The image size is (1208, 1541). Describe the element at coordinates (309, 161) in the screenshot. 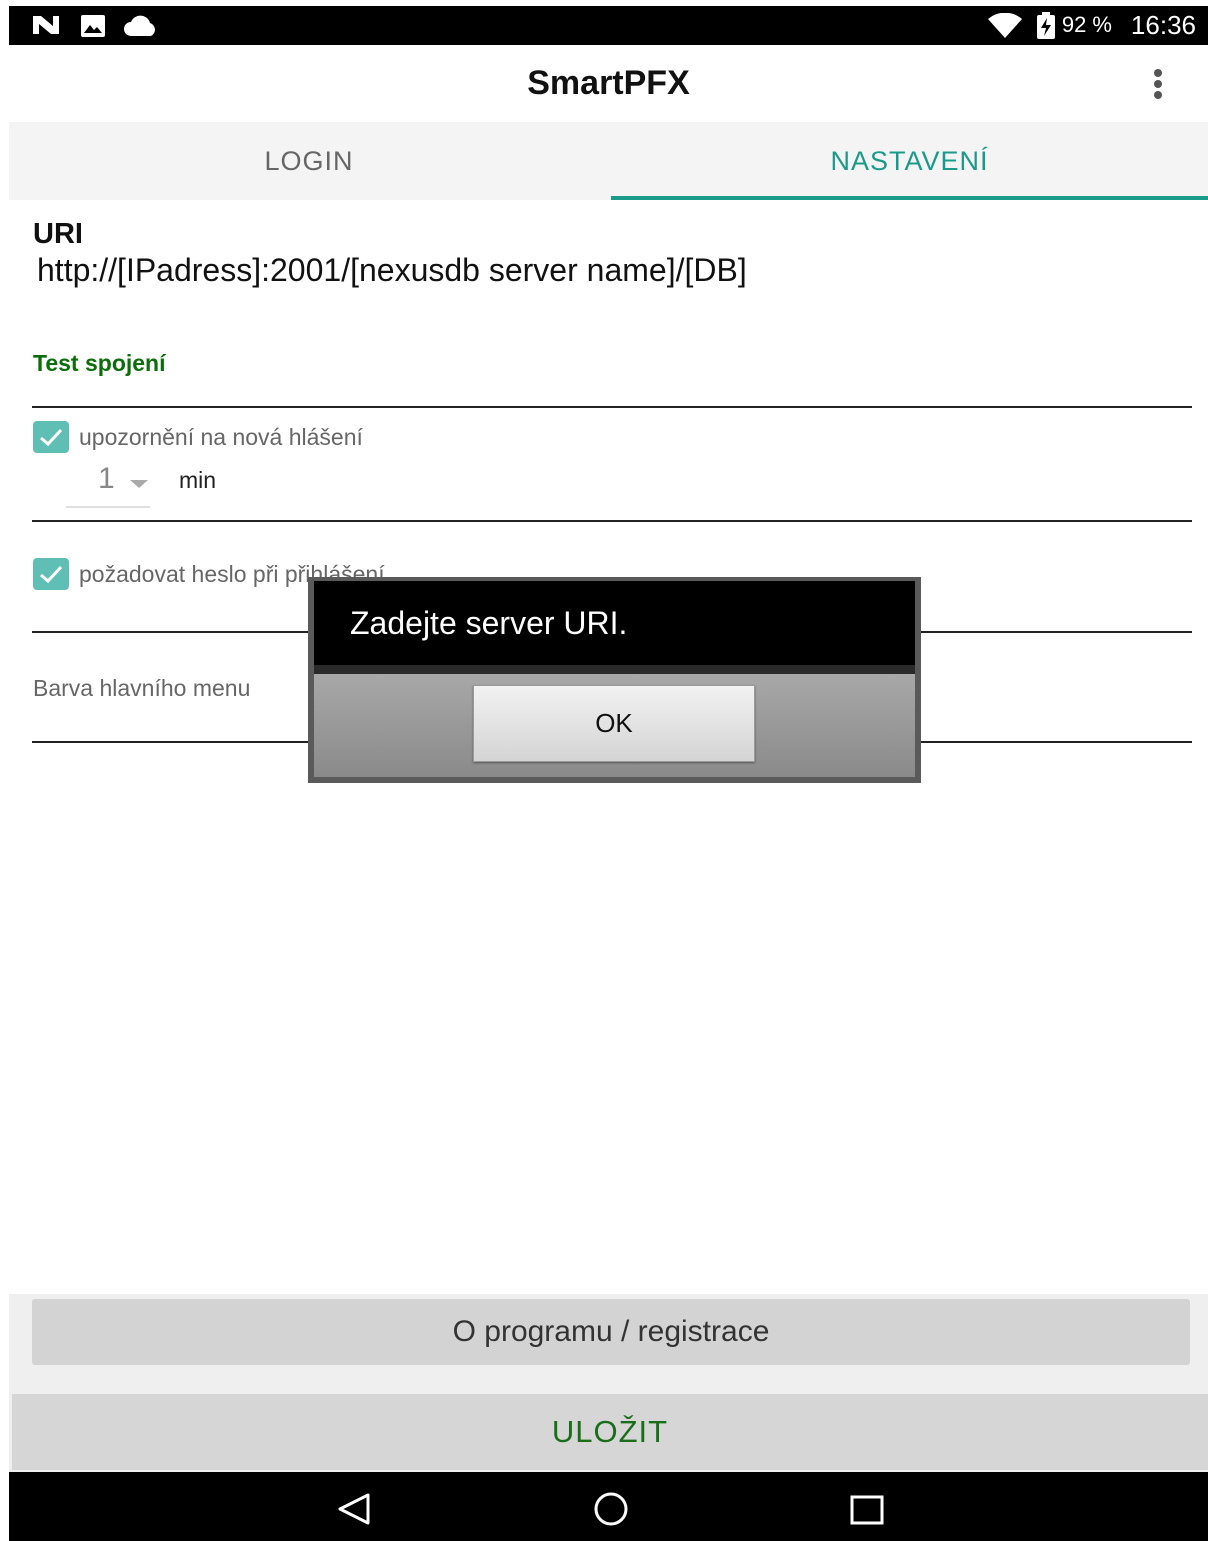

I see `tab-login: LOGIN` at that location.